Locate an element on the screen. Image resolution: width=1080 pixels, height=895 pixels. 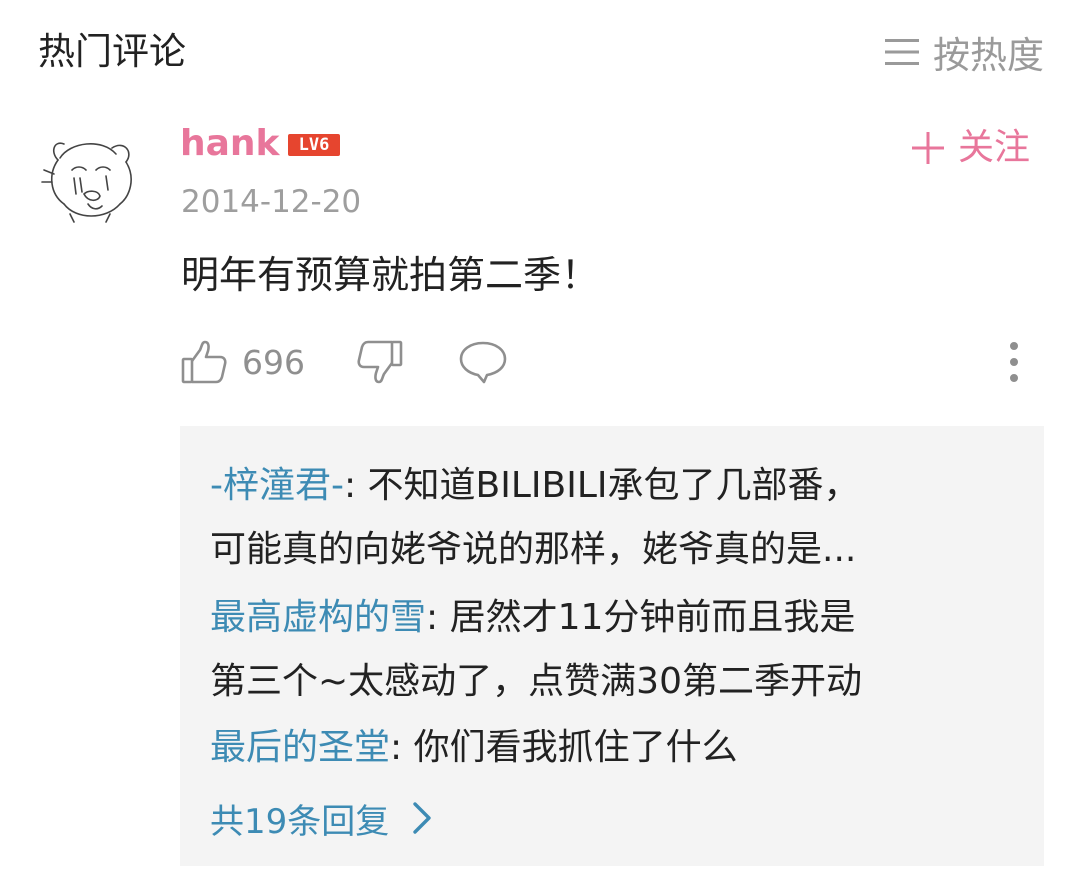
follow-button: 关注 is located at coordinates (970, 148).